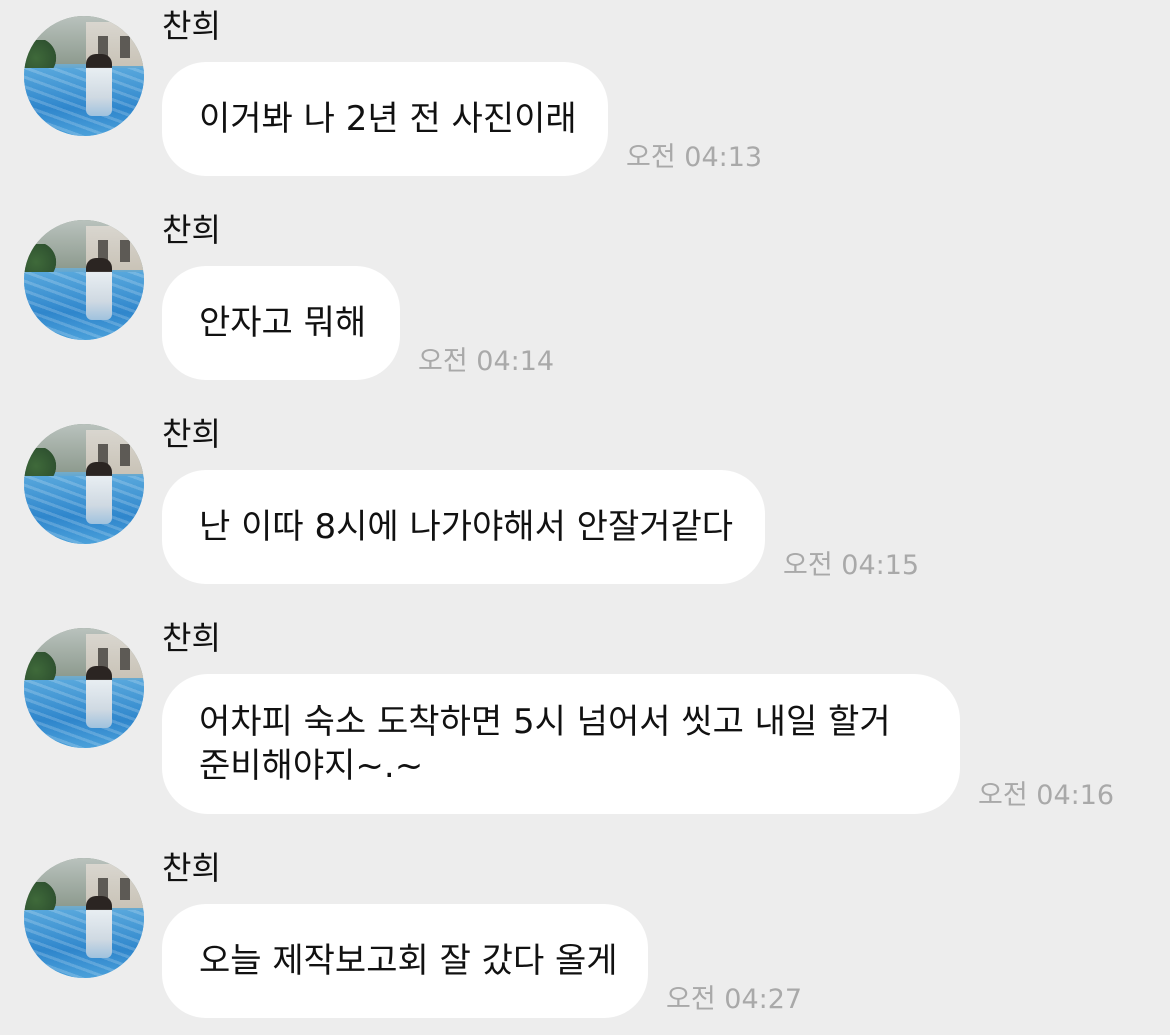 The height and width of the screenshot is (1035, 1170). What do you see at coordinates (385, 119) in the screenshot?
I see `message-bubble: 이거봐 나 2년 전 사진이래` at bounding box center [385, 119].